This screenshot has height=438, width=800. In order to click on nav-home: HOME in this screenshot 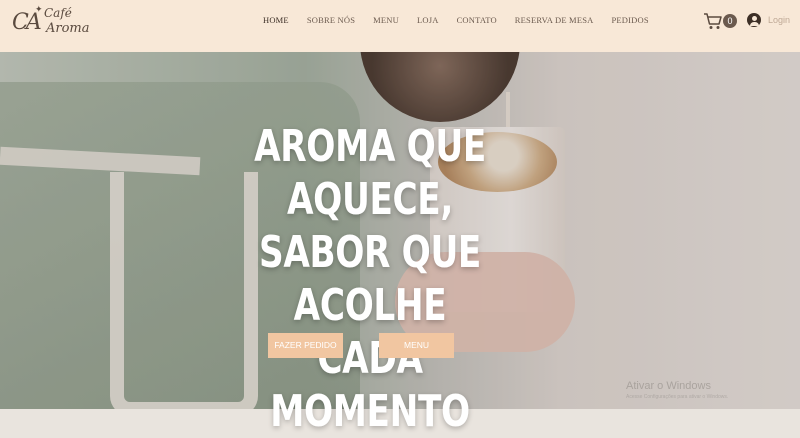, I will do `click(276, 20)`.